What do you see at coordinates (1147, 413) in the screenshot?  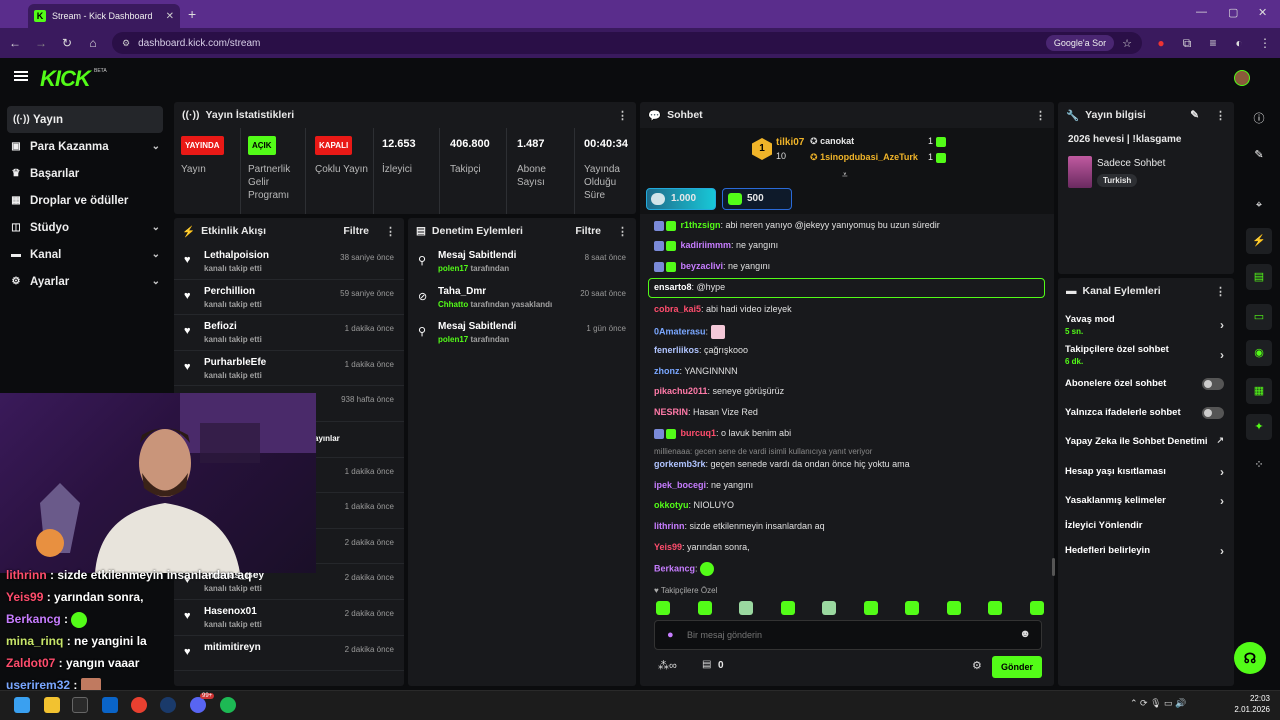 I see `channel-action-row: Yalnızca ifadelerle sohbet` at bounding box center [1147, 413].